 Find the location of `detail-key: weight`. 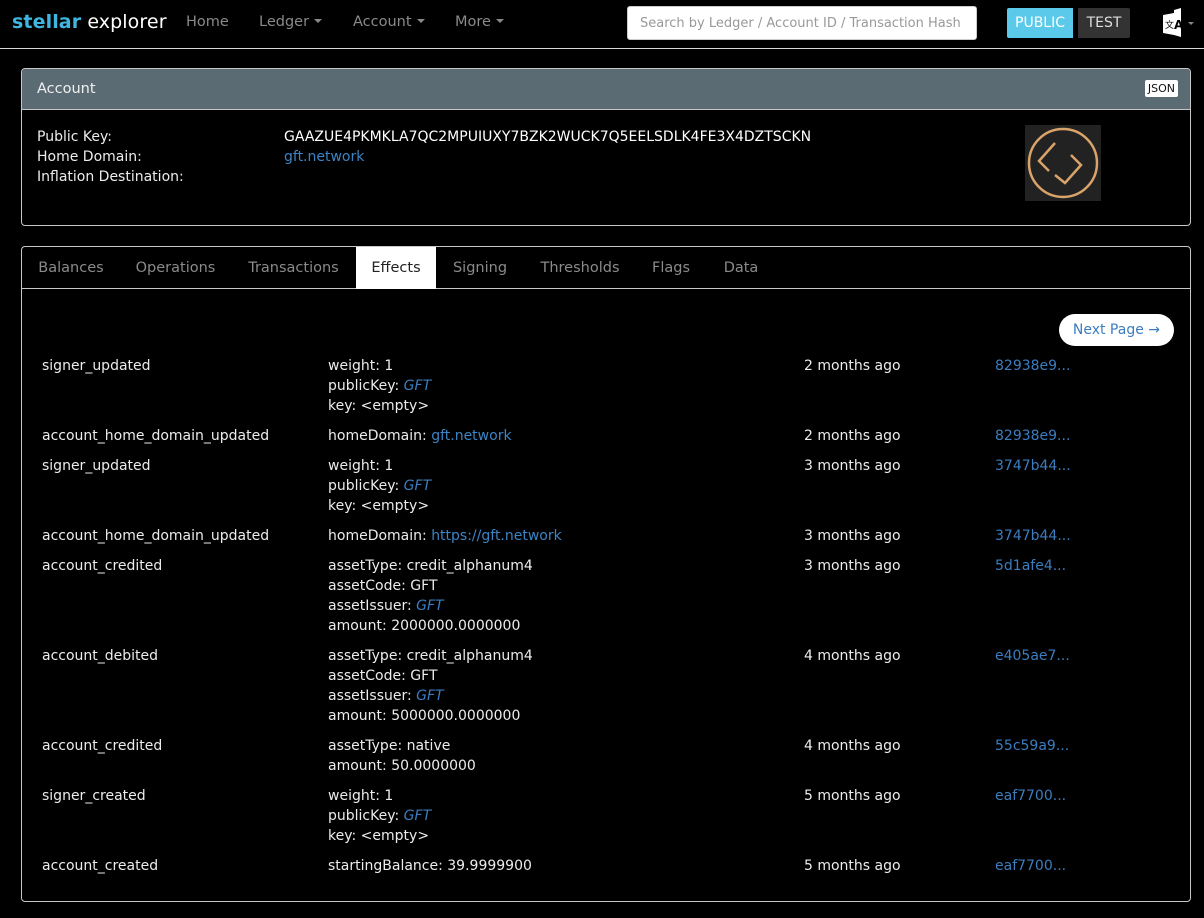

detail-key: weight is located at coordinates (352, 796).